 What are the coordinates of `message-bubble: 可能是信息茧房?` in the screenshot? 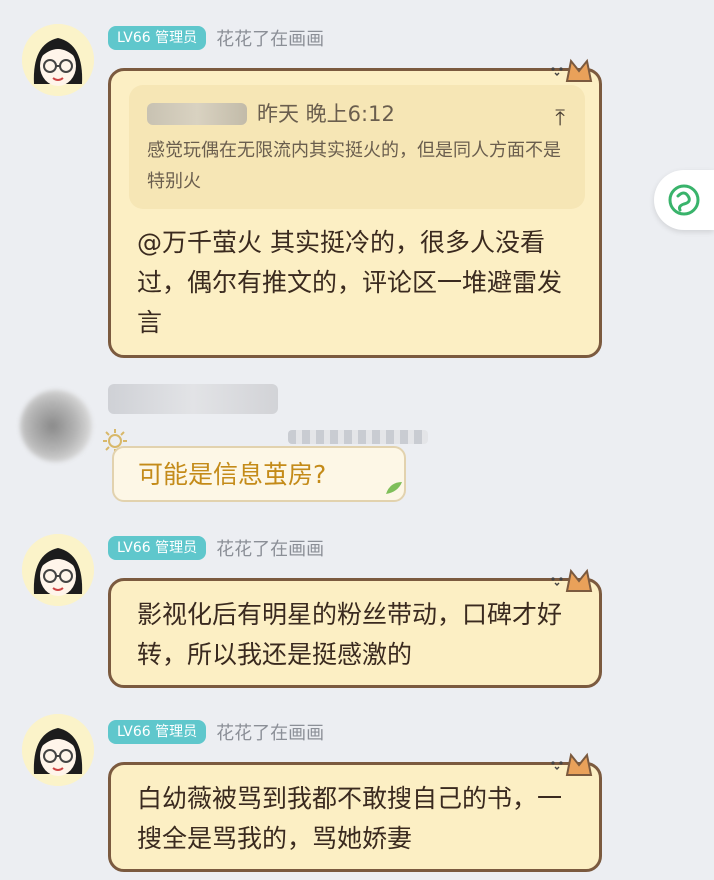 It's located at (259, 474).